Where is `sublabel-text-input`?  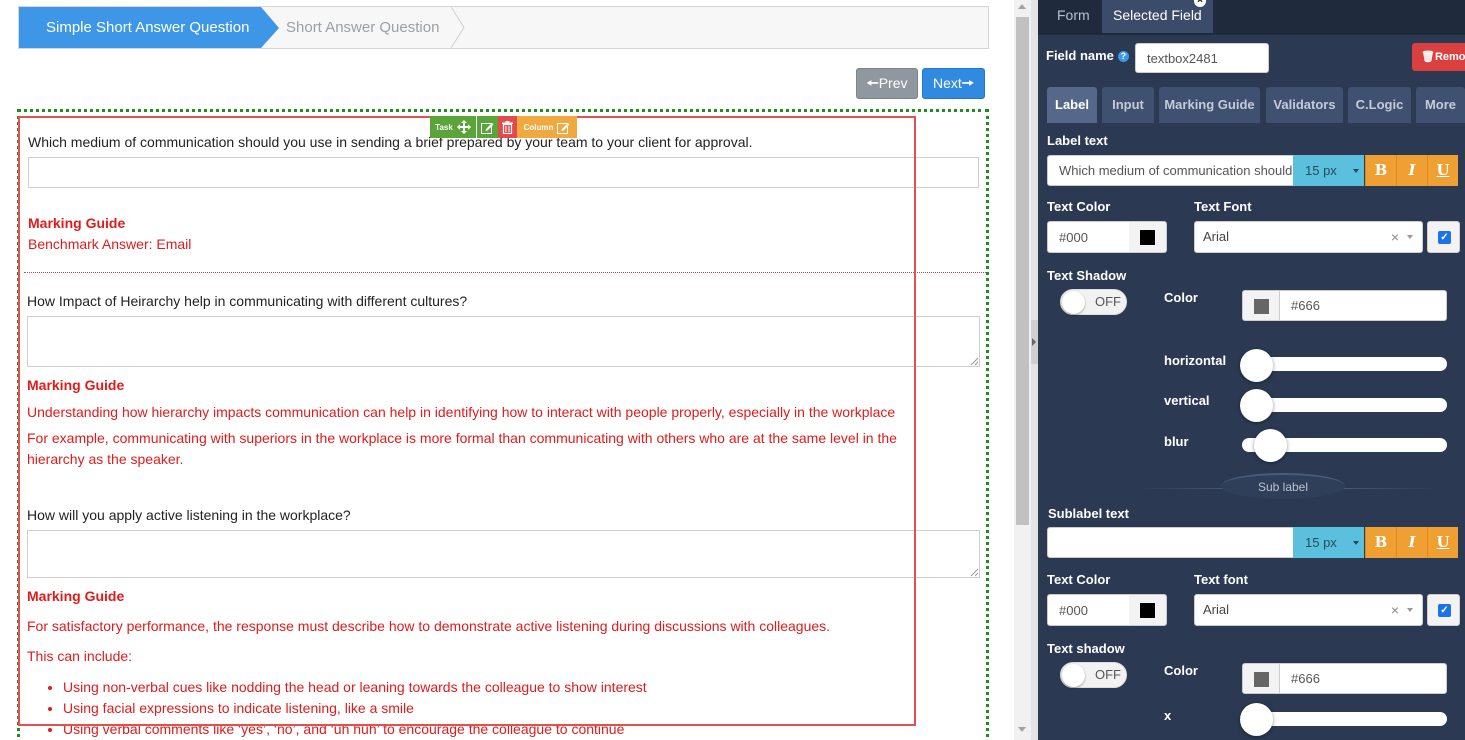 sublabel-text-input is located at coordinates (1170, 542).